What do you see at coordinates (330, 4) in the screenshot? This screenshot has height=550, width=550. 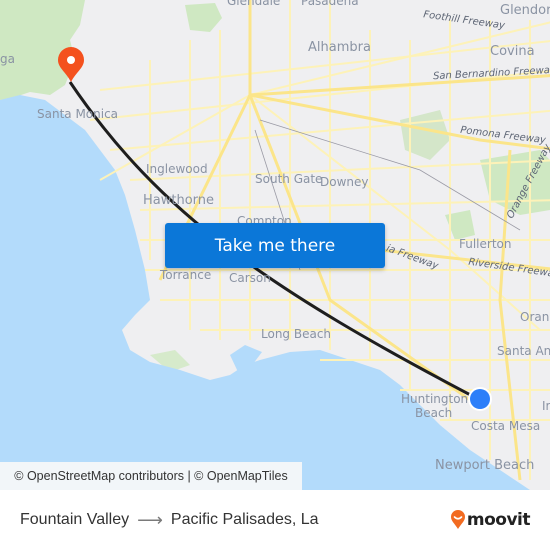 I see `place-label-pasadena: Pasadena` at bounding box center [330, 4].